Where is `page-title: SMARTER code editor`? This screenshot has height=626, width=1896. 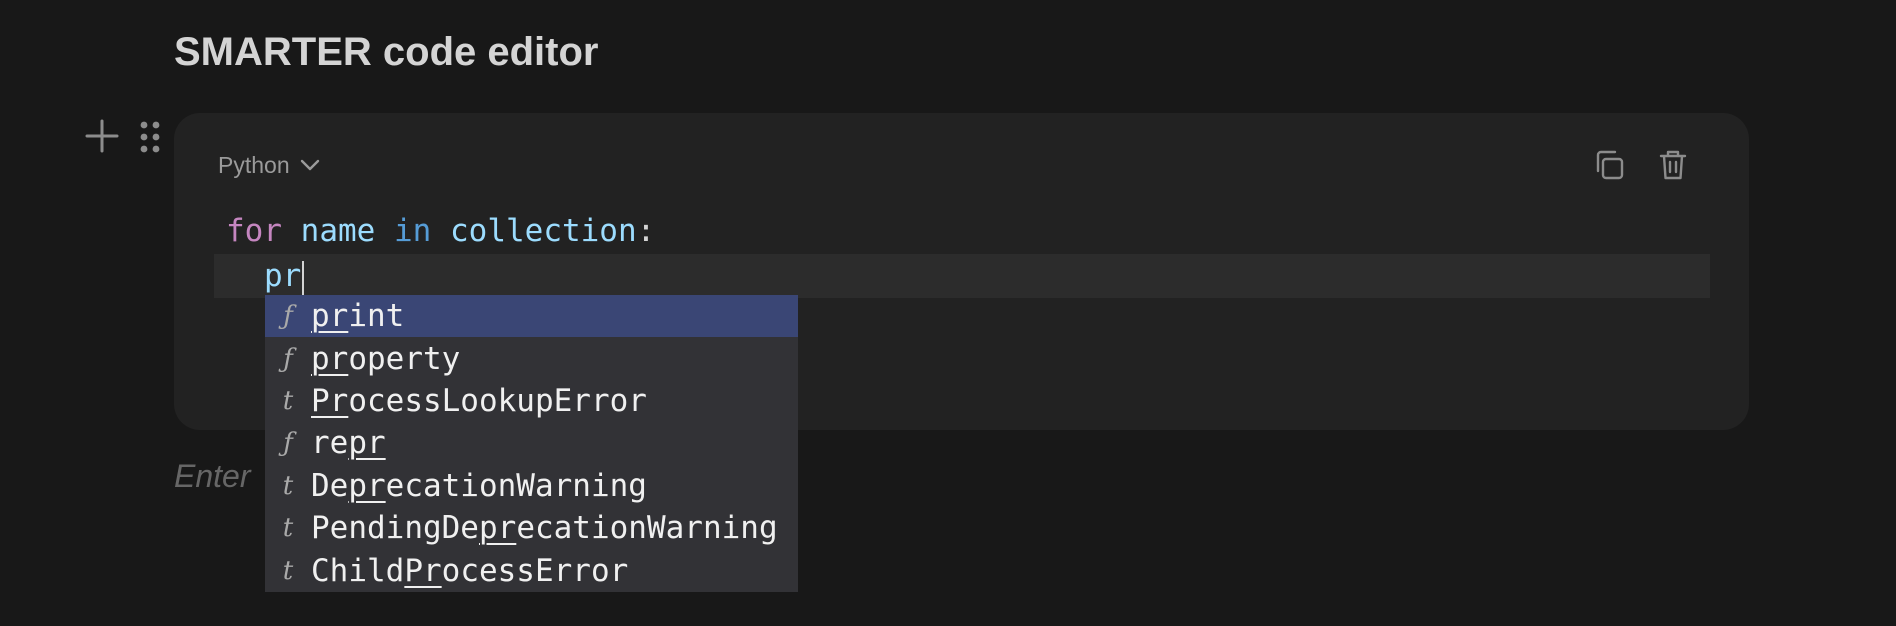 page-title: SMARTER code editor is located at coordinates (386, 52).